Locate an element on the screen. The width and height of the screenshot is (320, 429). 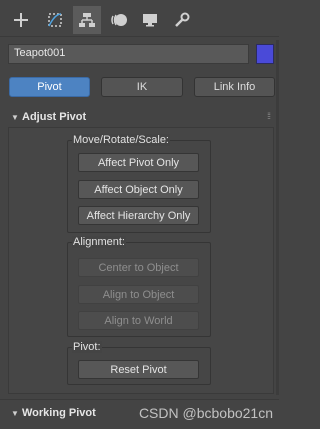
rollout-divider is located at coordinates (139, 399).